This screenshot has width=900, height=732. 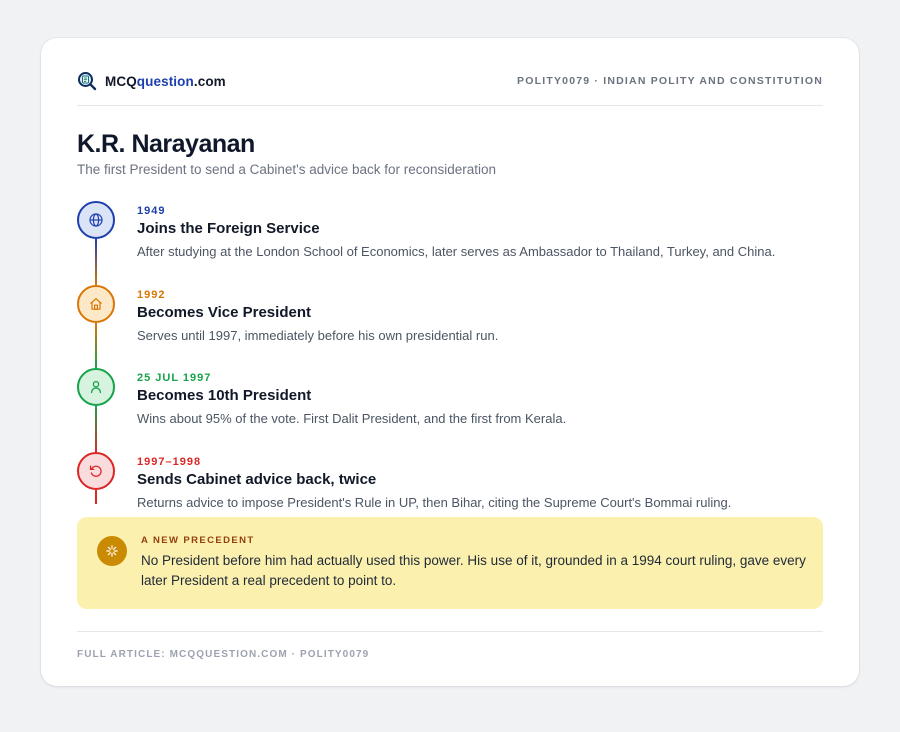 What do you see at coordinates (224, 312) in the screenshot?
I see `event-title: Becomes Vice President` at bounding box center [224, 312].